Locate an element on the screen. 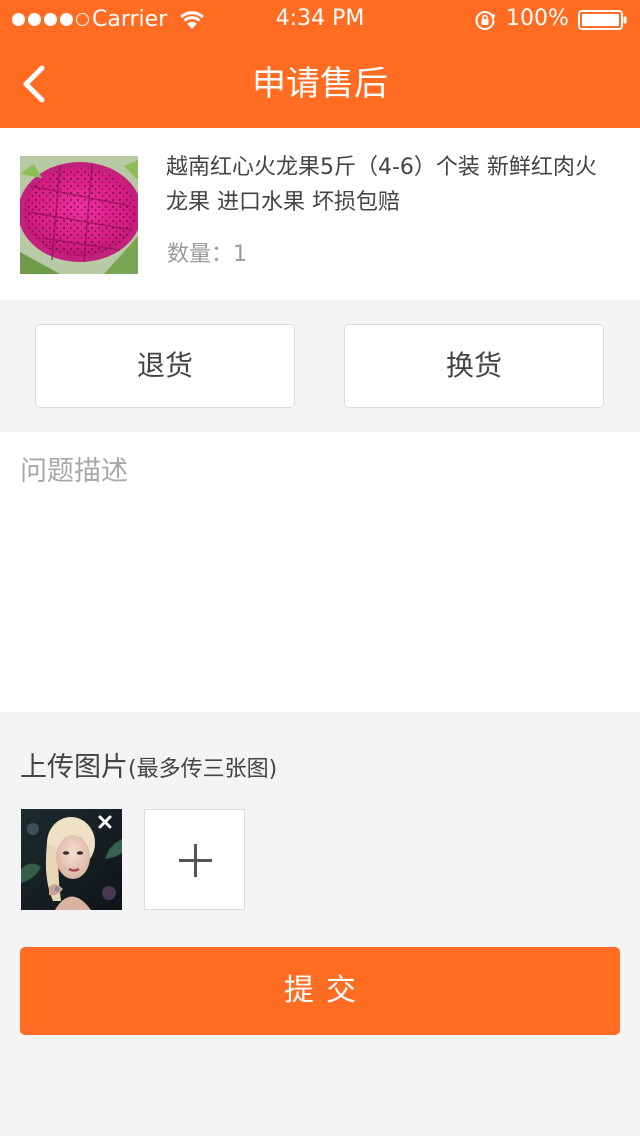  header: Carrier 4:34 PM 100% 申请售后 is located at coordinates (320, 64).